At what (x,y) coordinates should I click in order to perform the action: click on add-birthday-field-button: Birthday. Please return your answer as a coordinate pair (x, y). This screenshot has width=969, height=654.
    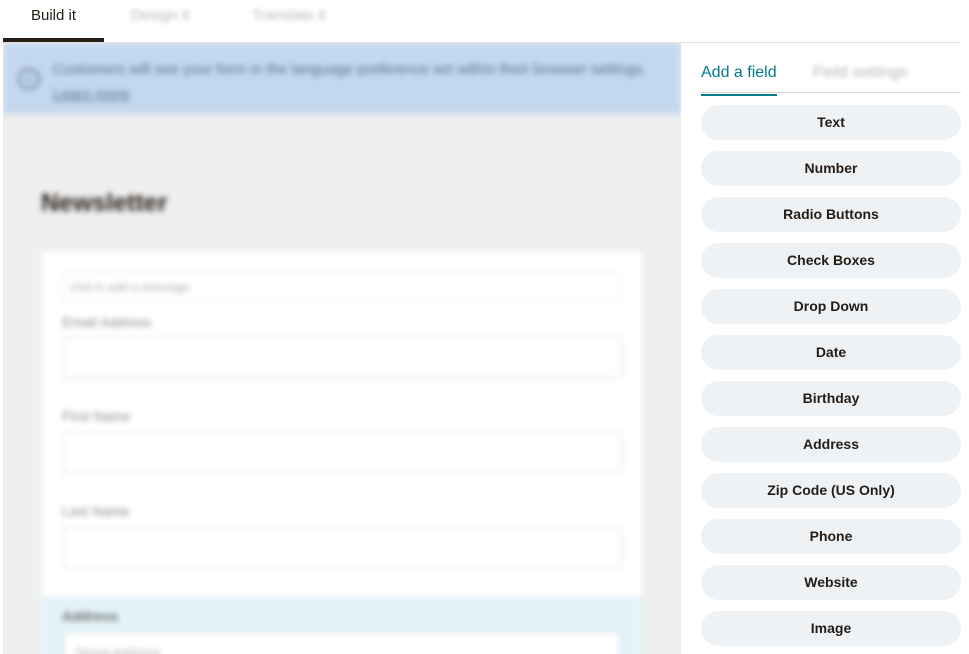
    Looking at the image, I should click on (831, 398).